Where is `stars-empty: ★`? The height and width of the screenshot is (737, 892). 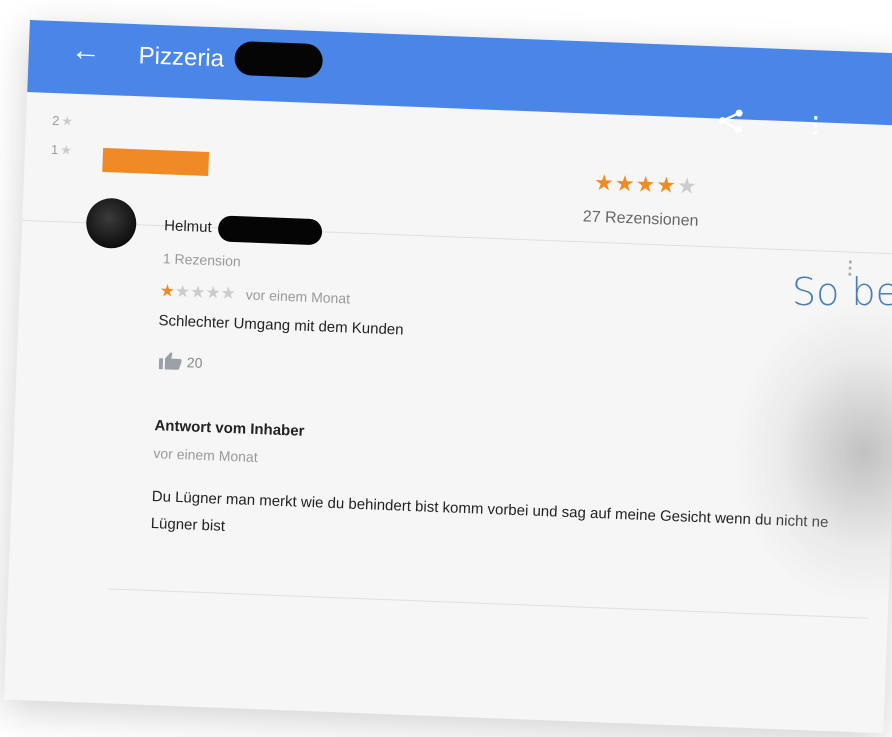
stars-empty: ★ is located at coordinates (687, 185).